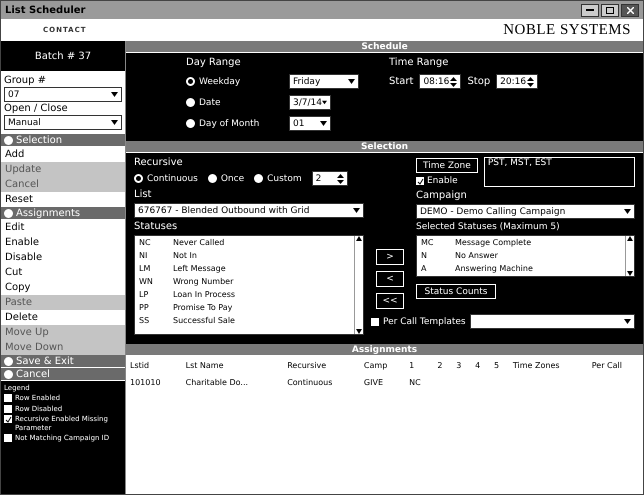 The image size is (644, 495). I want to click on list-dropdown: 676767 - Blended Outbound with Grid, so click(249, 210).